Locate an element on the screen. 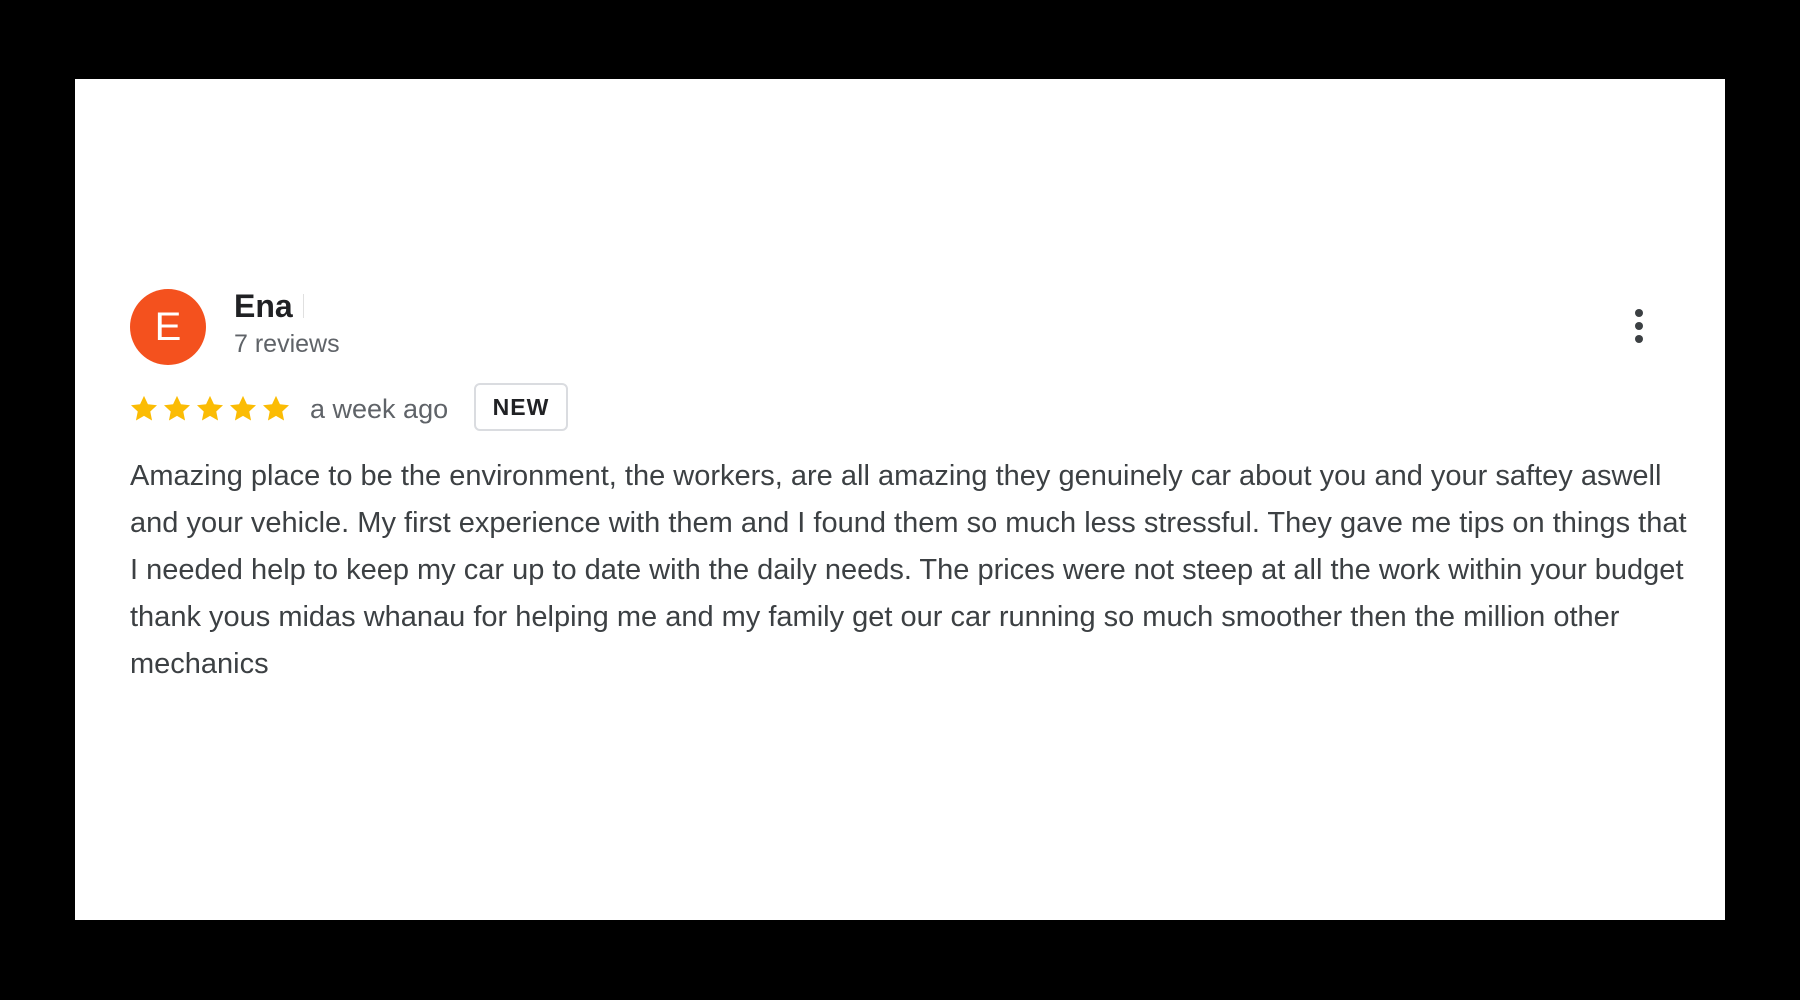 This screenshot has width=1800, height=1000. avatar: E is located at coordinates (168, 327).